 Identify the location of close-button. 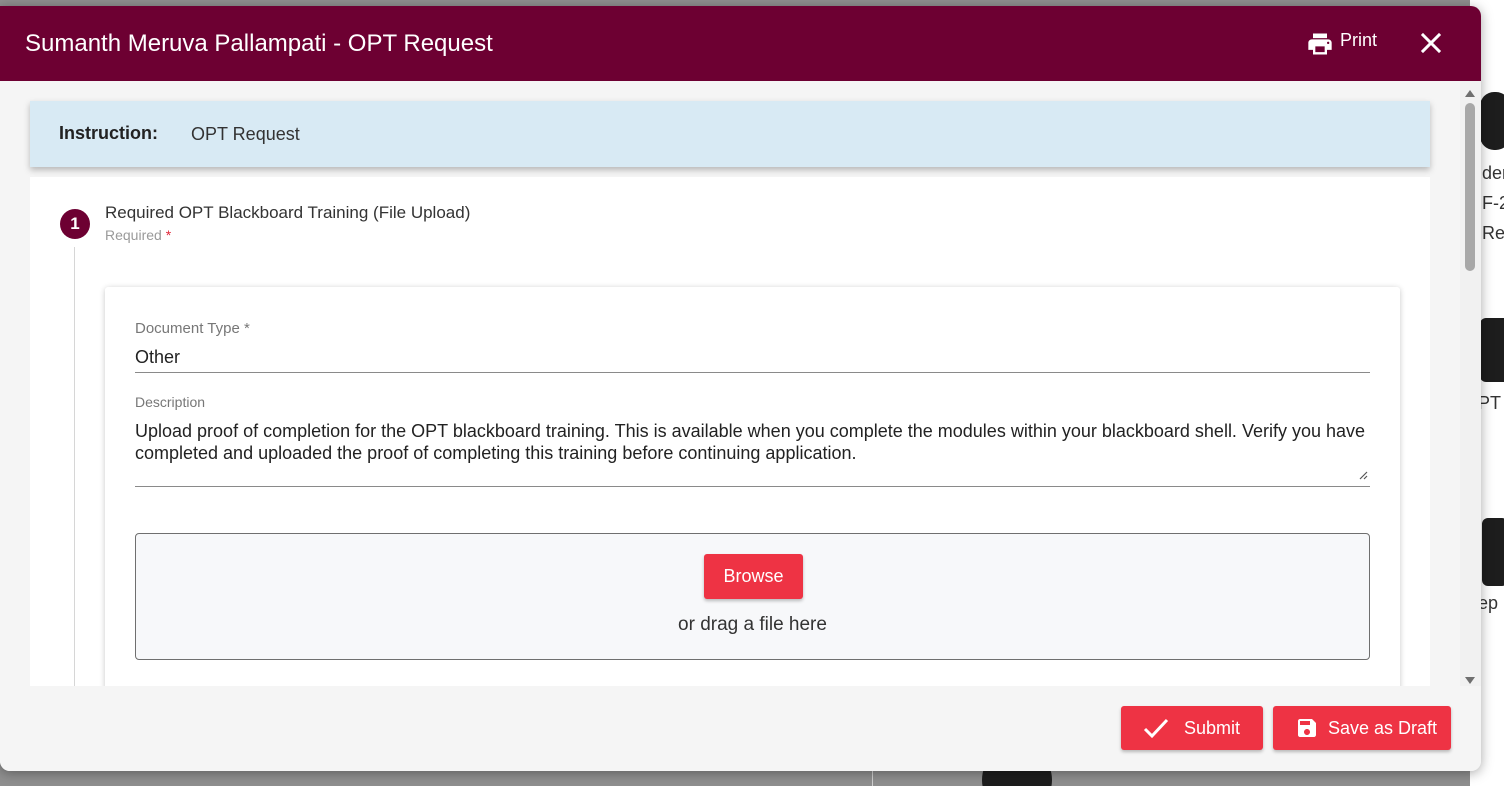
(1431, 43).